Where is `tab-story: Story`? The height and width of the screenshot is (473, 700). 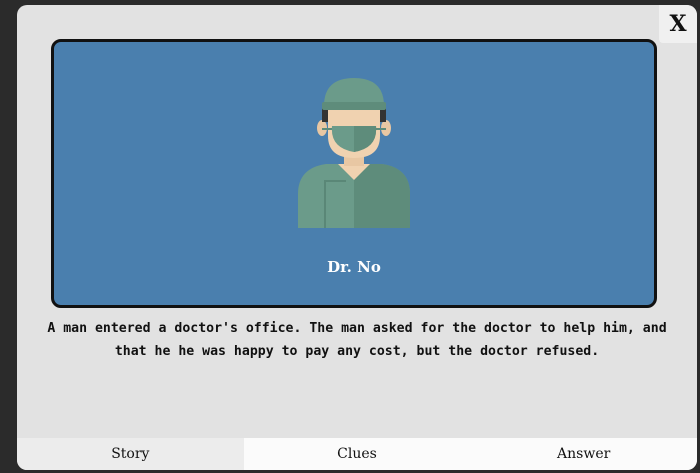 tab-story: Story is located at coordinates (130, 454).